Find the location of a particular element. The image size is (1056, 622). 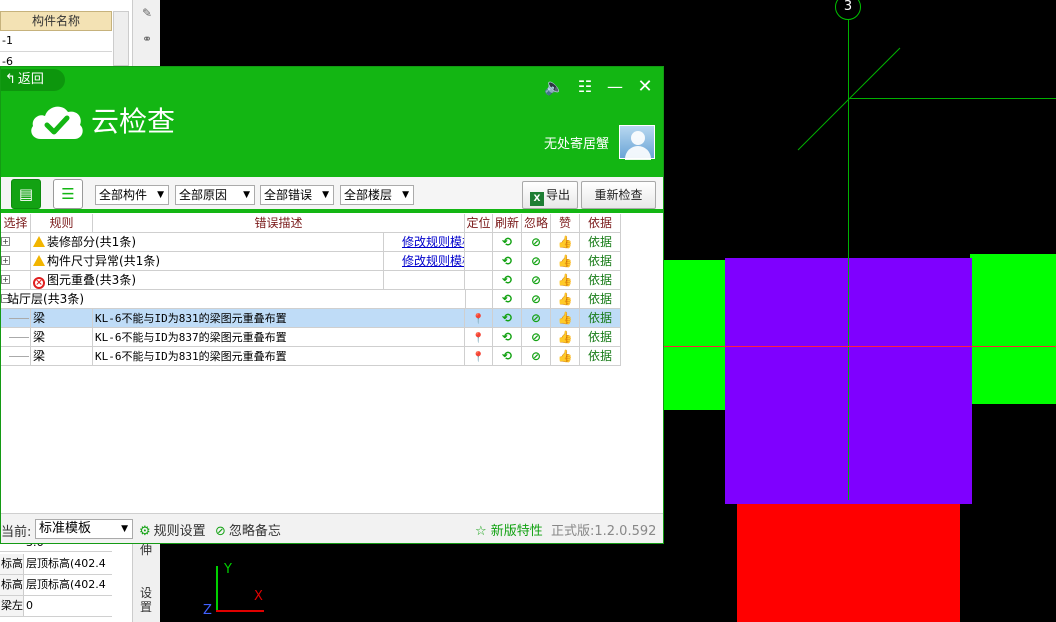

group-row-size: + 构件尺寸异常(共1条) 修改规则模板 ⟲ ⊘ 👍 依据 is located at coordinates (311, 261).